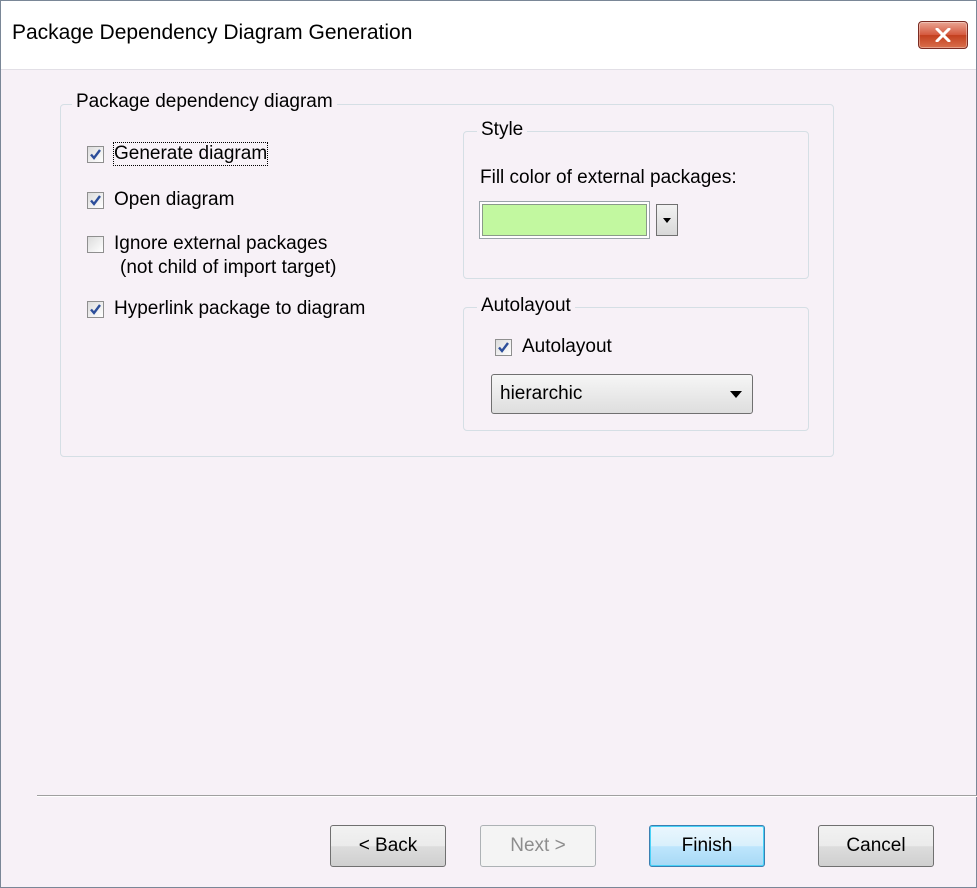  What do you see at coordinates (608, 177) in the screenshot?
I see `fill-color-label: Fill color of external packages:` at bounding box center [608, 177].